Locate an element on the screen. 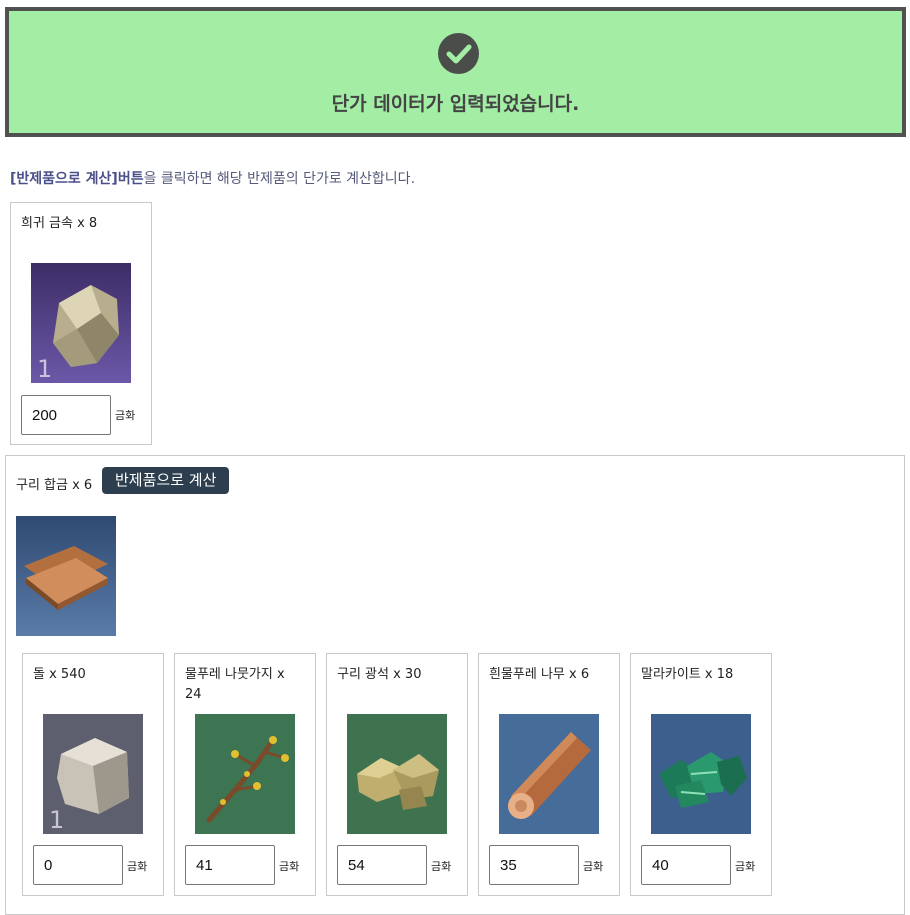 Image resolution: width=910 pixels, height=915 pixels. stone-icon: 1 is located at coordinates (93, 774).